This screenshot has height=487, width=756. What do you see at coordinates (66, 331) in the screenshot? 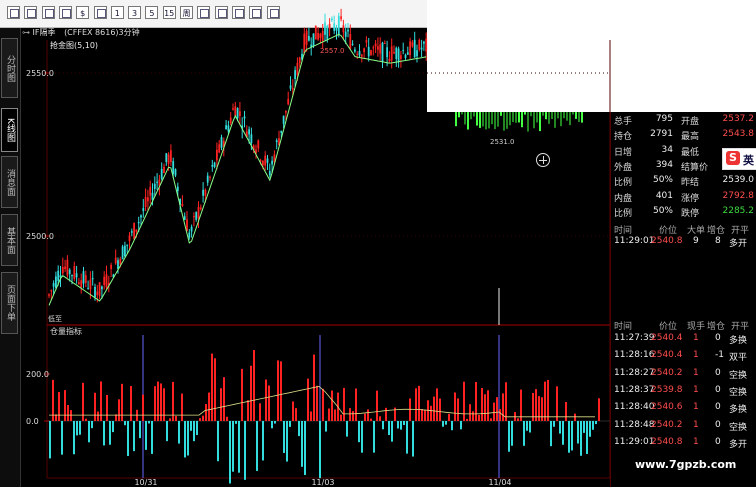
I see `volume-title: 仓量指标` at bounding box center [66, 331].